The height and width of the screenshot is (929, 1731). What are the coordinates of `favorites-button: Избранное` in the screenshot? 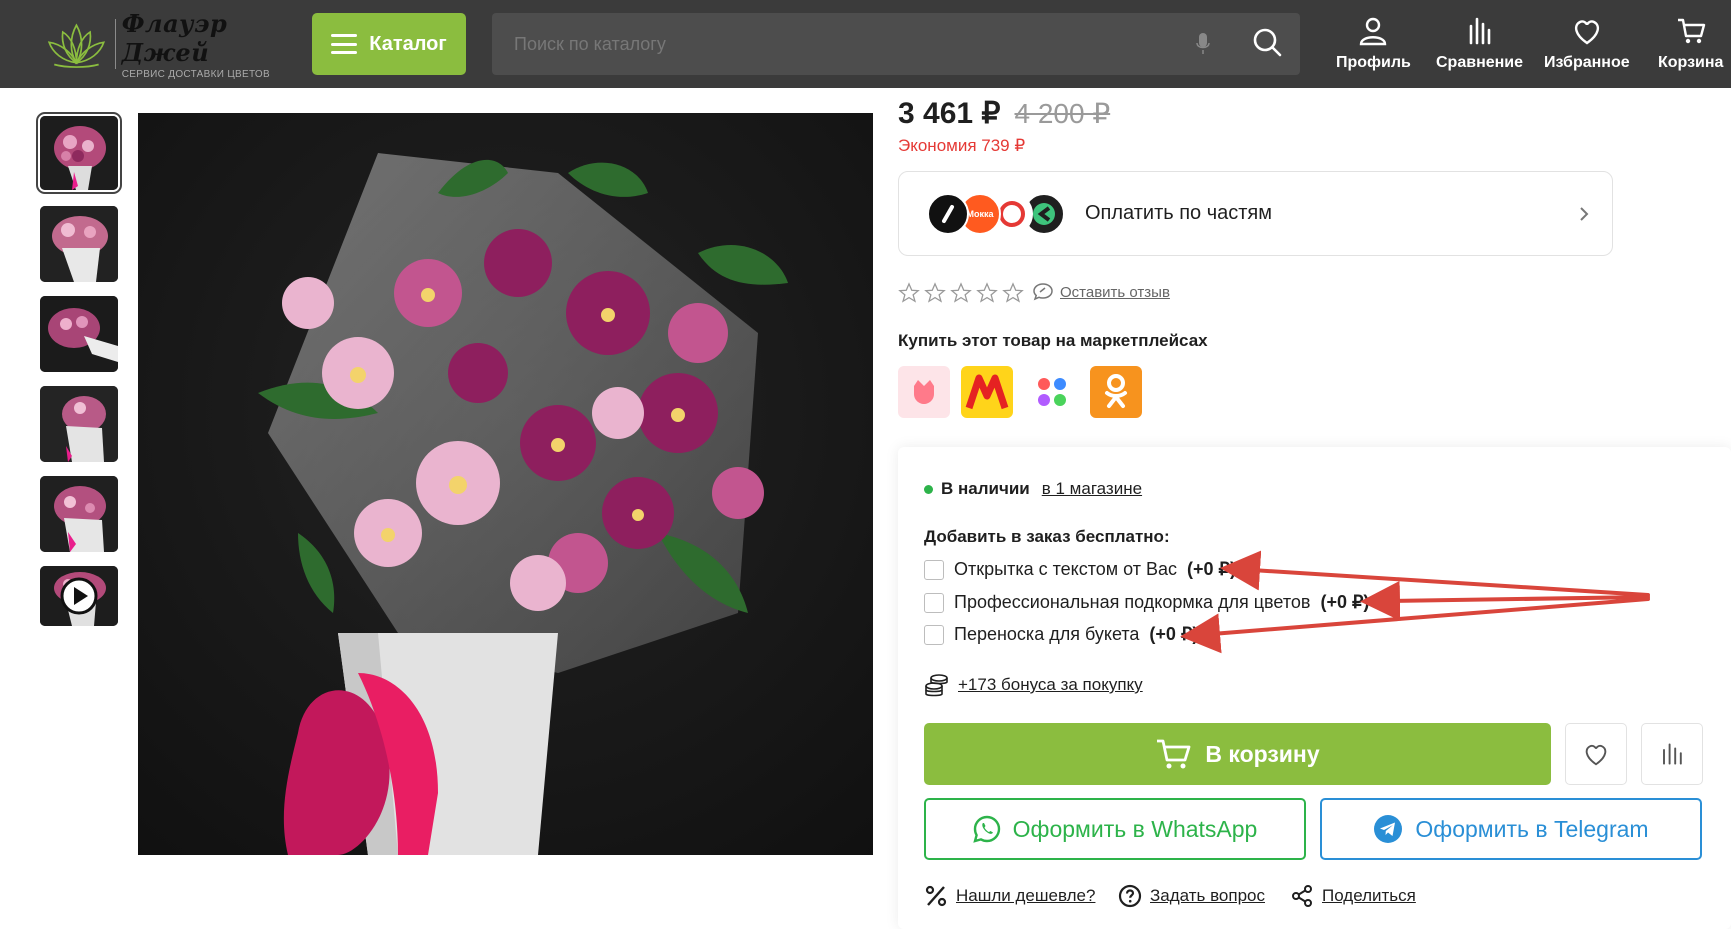 It's located at (1587, 44).